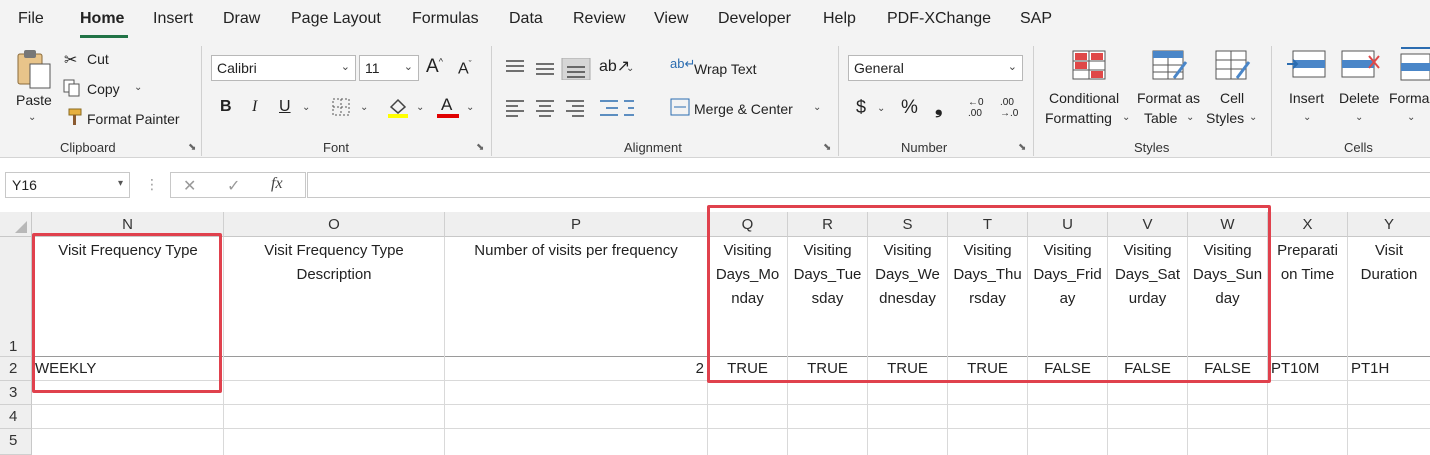 The width and height of the screenshot is (1430, 455). Describe the element at coordinates (34, 71) in the screenshot. I see `paste-button` at that location.